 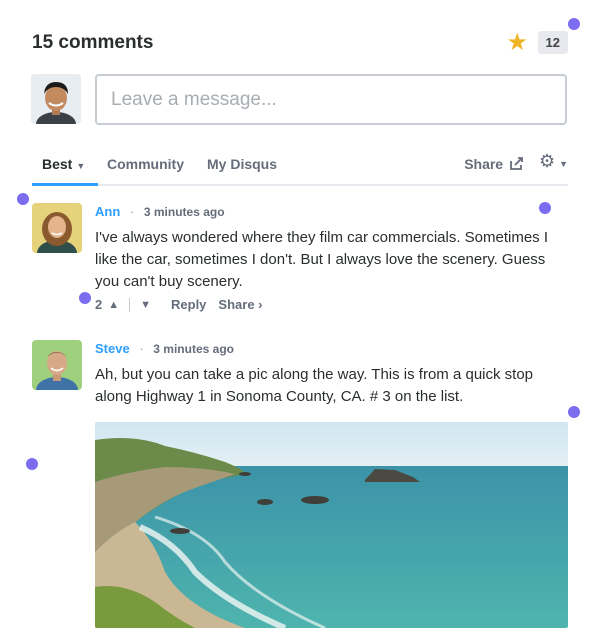 I want to click on comment-count: 15 comments, so click(x=93, y=42).